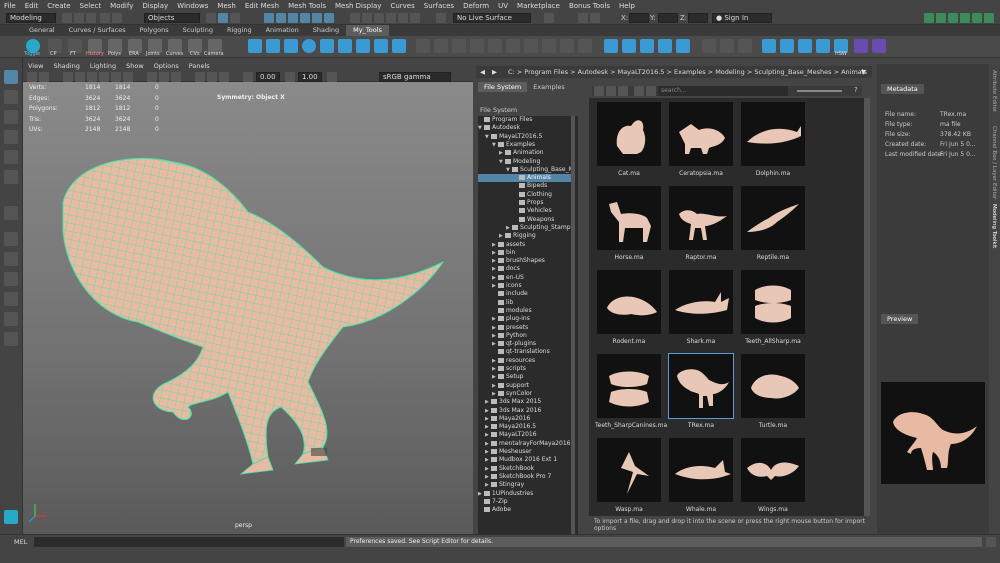  I want to click on menu-edit-mesh: Edit Mesh, so click(262, 6).